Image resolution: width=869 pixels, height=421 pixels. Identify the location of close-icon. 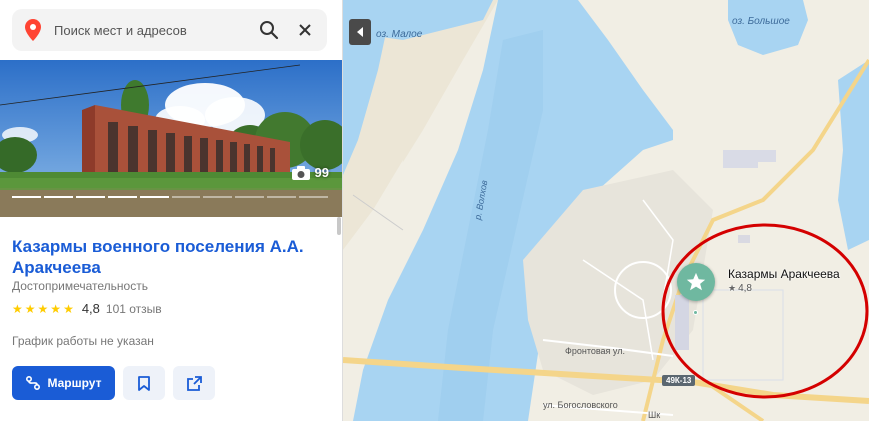
(305, 30).